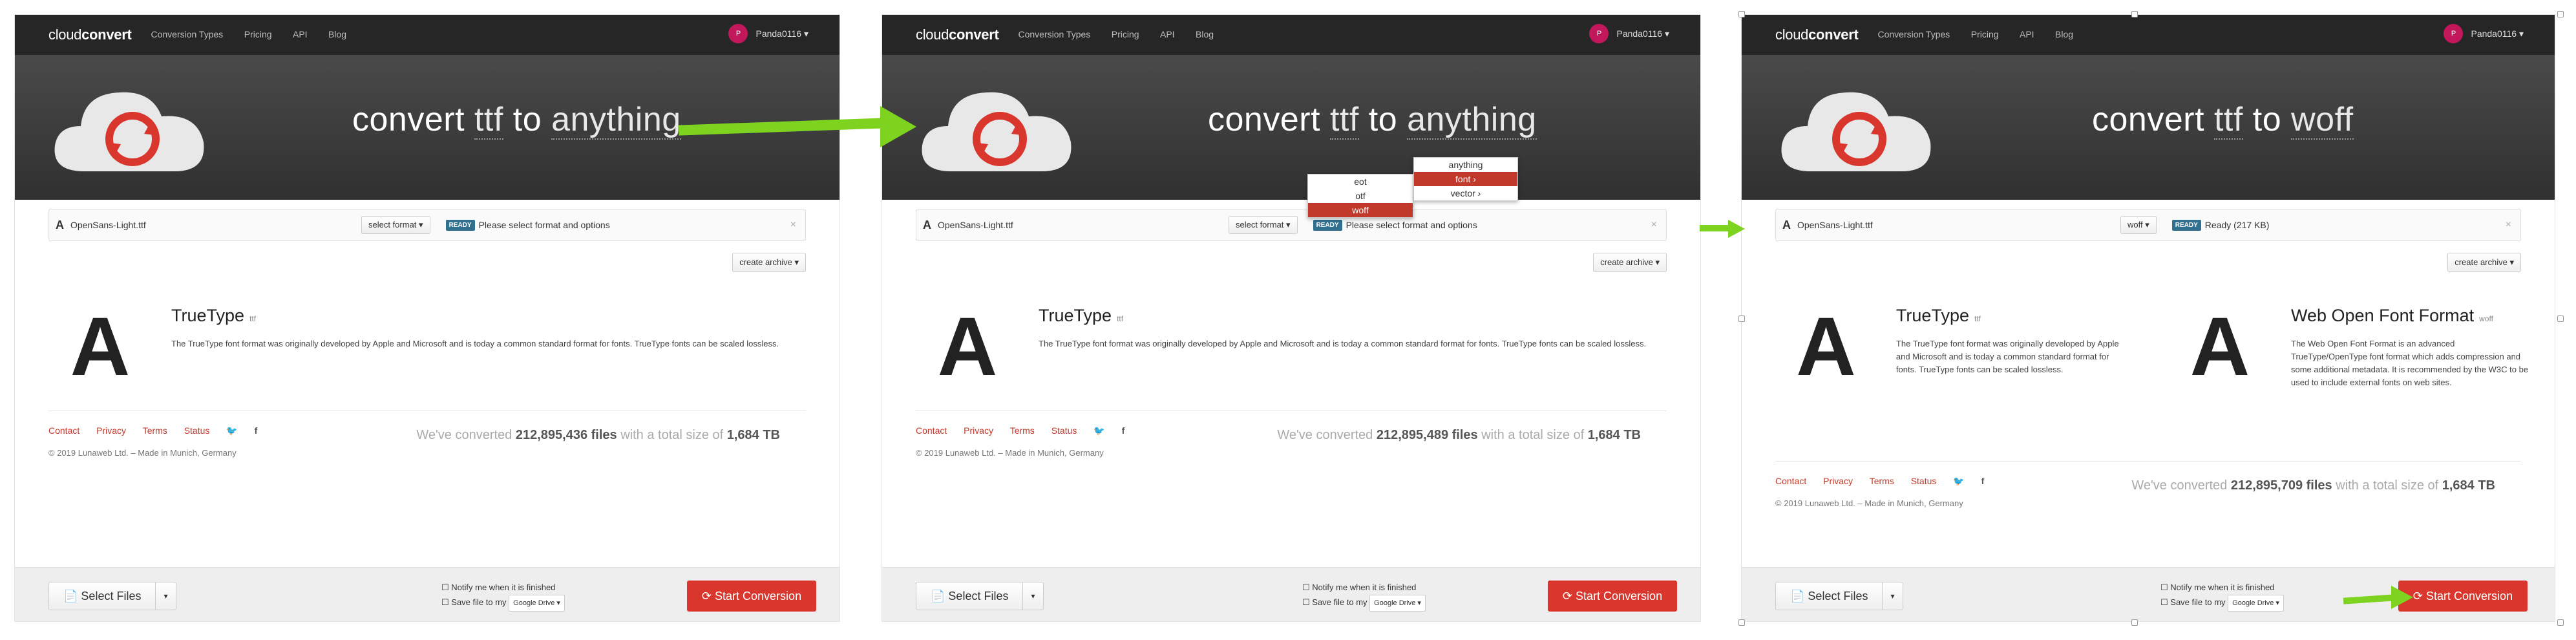 The width and height of the screenshot is (2576, 640). What do you see at coordinates (1360, 210) in the screenshot?
I see `format-option-woff: woff` at bounding box center [1360, 210].